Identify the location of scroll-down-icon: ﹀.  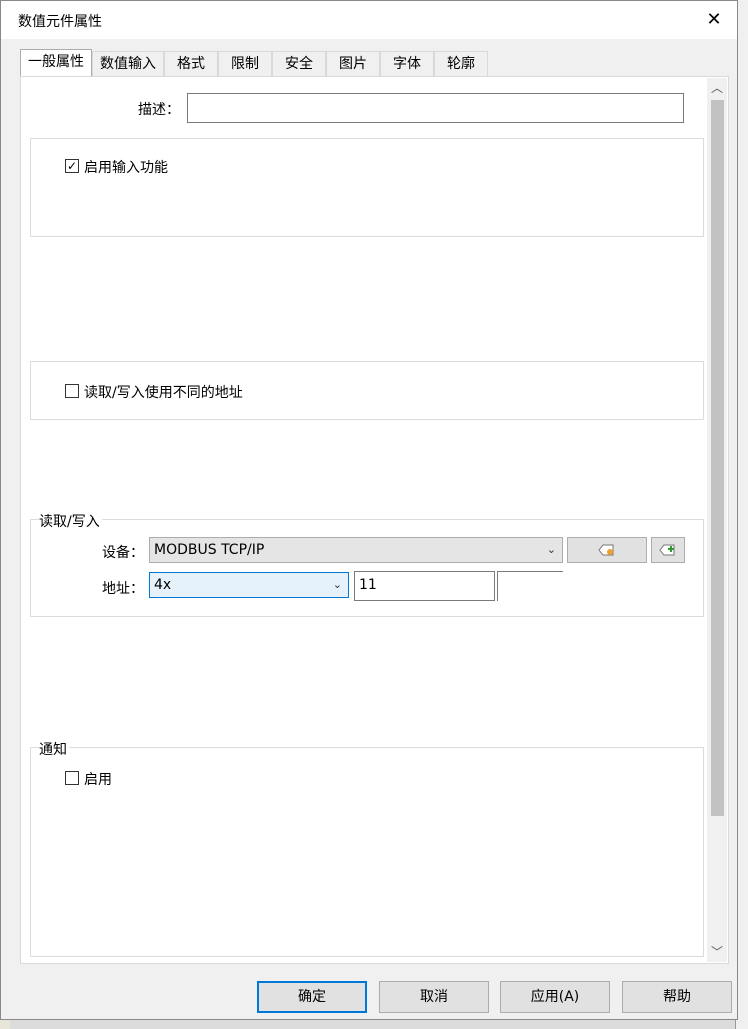
(717, 952).